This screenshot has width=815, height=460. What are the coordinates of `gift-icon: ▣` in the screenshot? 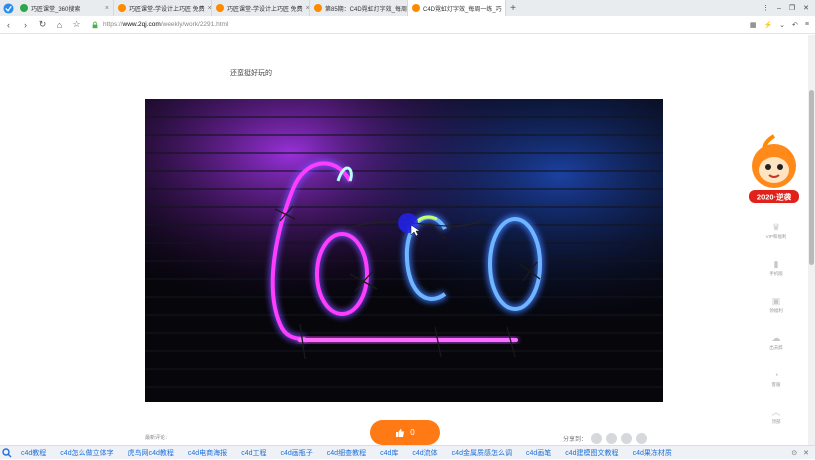 It's located at (776, 300).